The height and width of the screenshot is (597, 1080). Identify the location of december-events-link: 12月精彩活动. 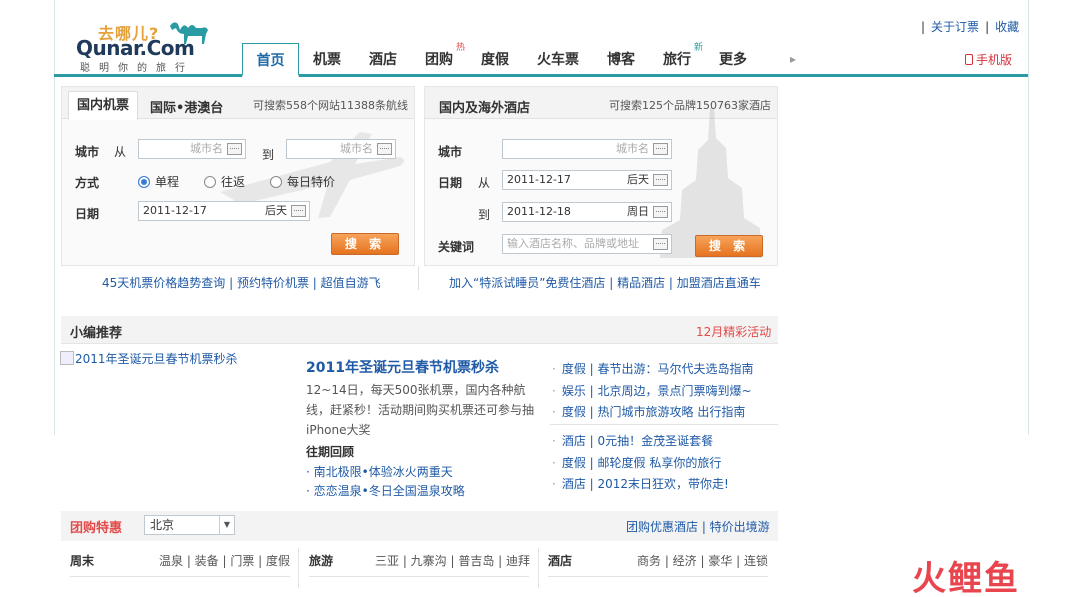
(733, 331).